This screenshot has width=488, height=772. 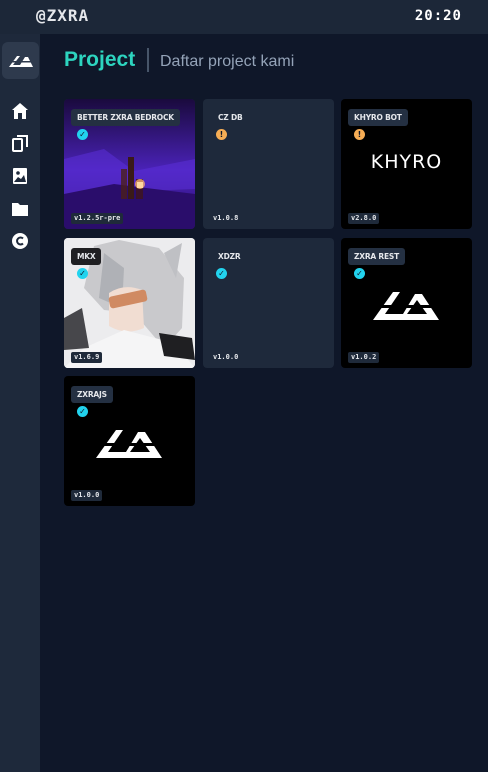 What do you see at coordinates (129, 303) in the screenshot?
I see `project-card-mkx: MKX ✓ v1.6.9` at bounding box center [129, 303].